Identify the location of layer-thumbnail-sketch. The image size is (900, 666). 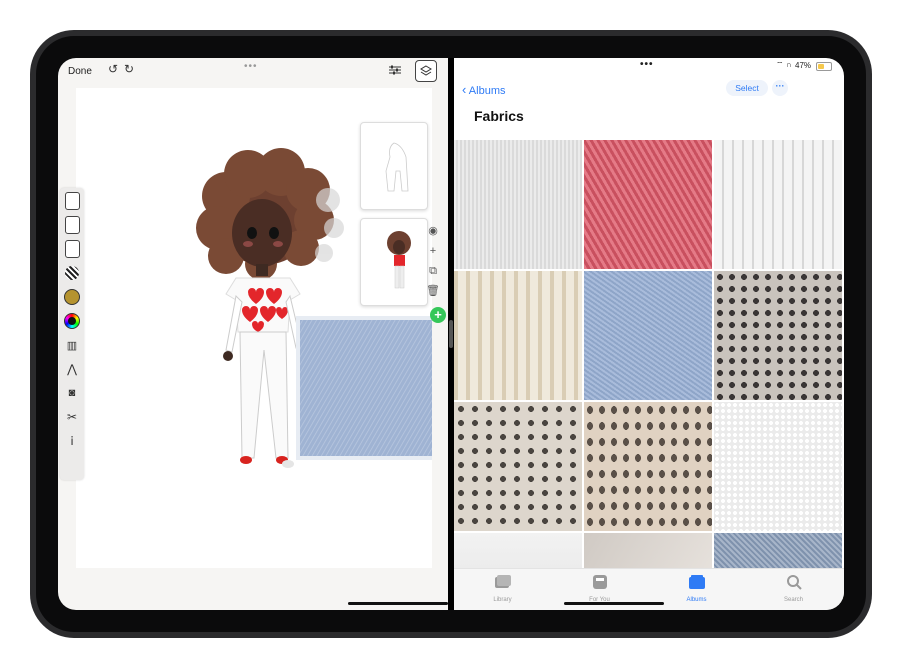
(394, 166).